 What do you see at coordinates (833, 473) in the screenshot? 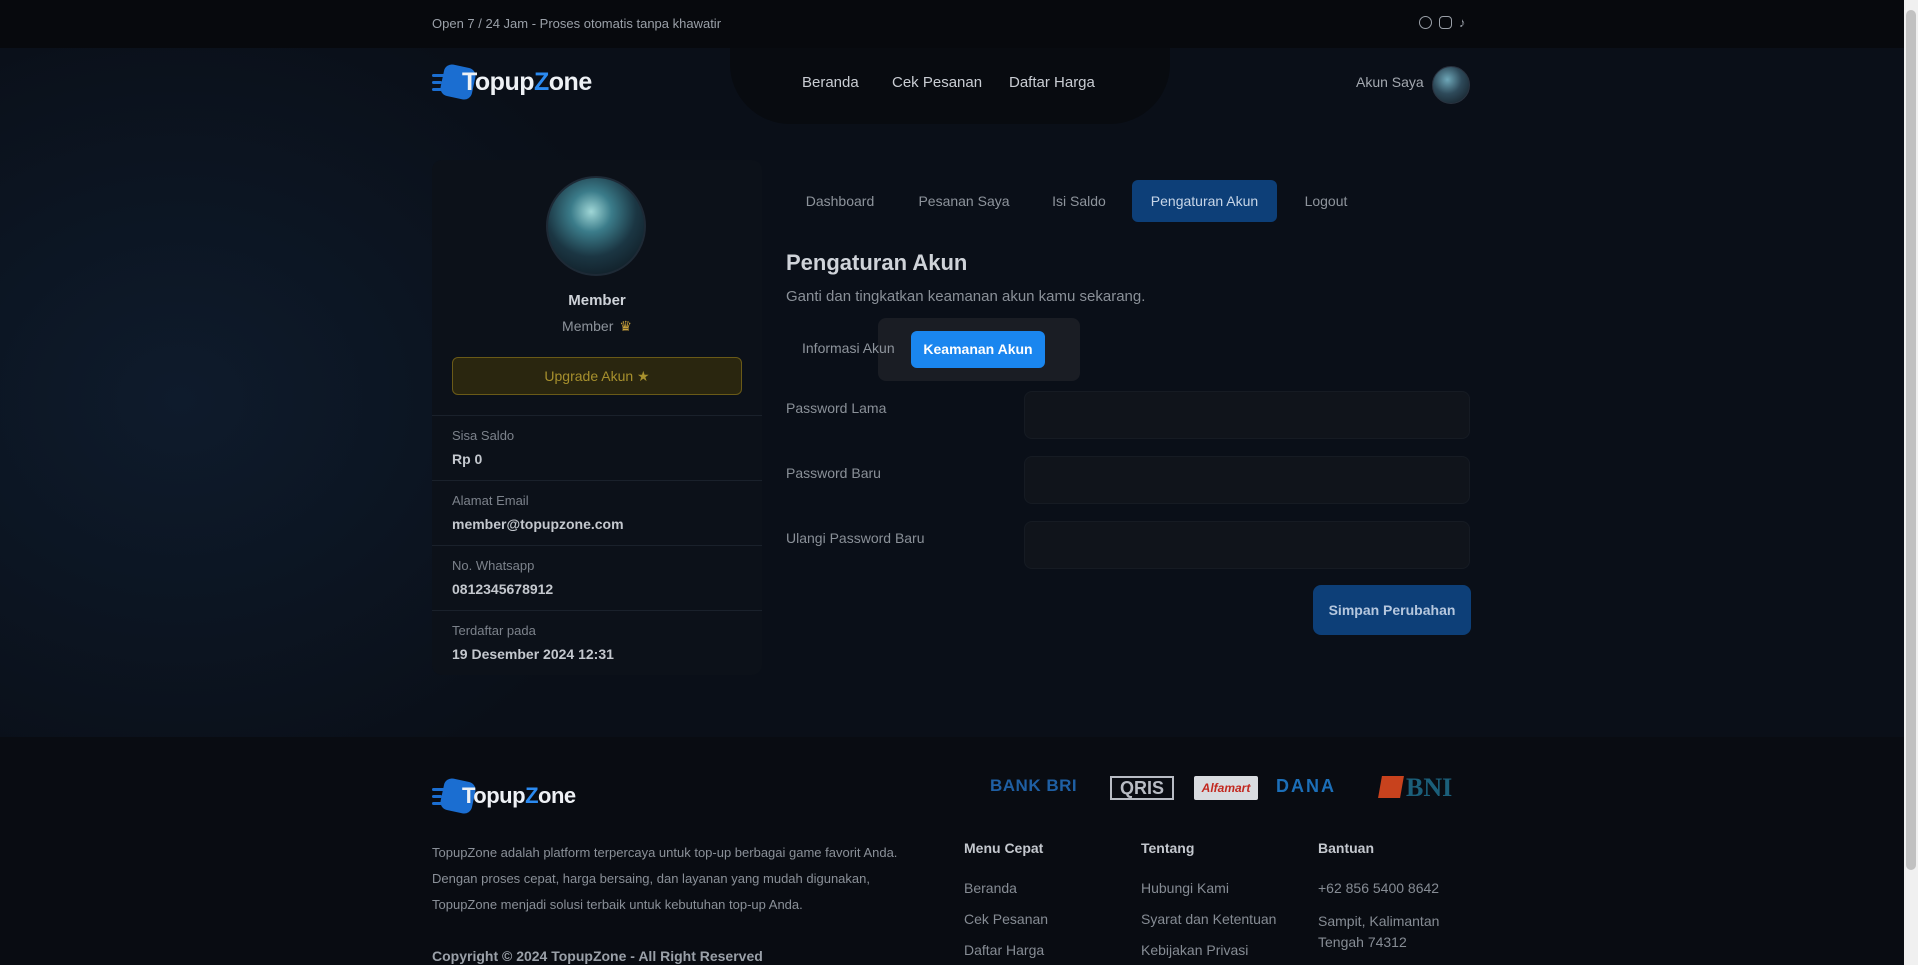
I see `new-password-label: Password Baru` at bounding box center [833, 473].